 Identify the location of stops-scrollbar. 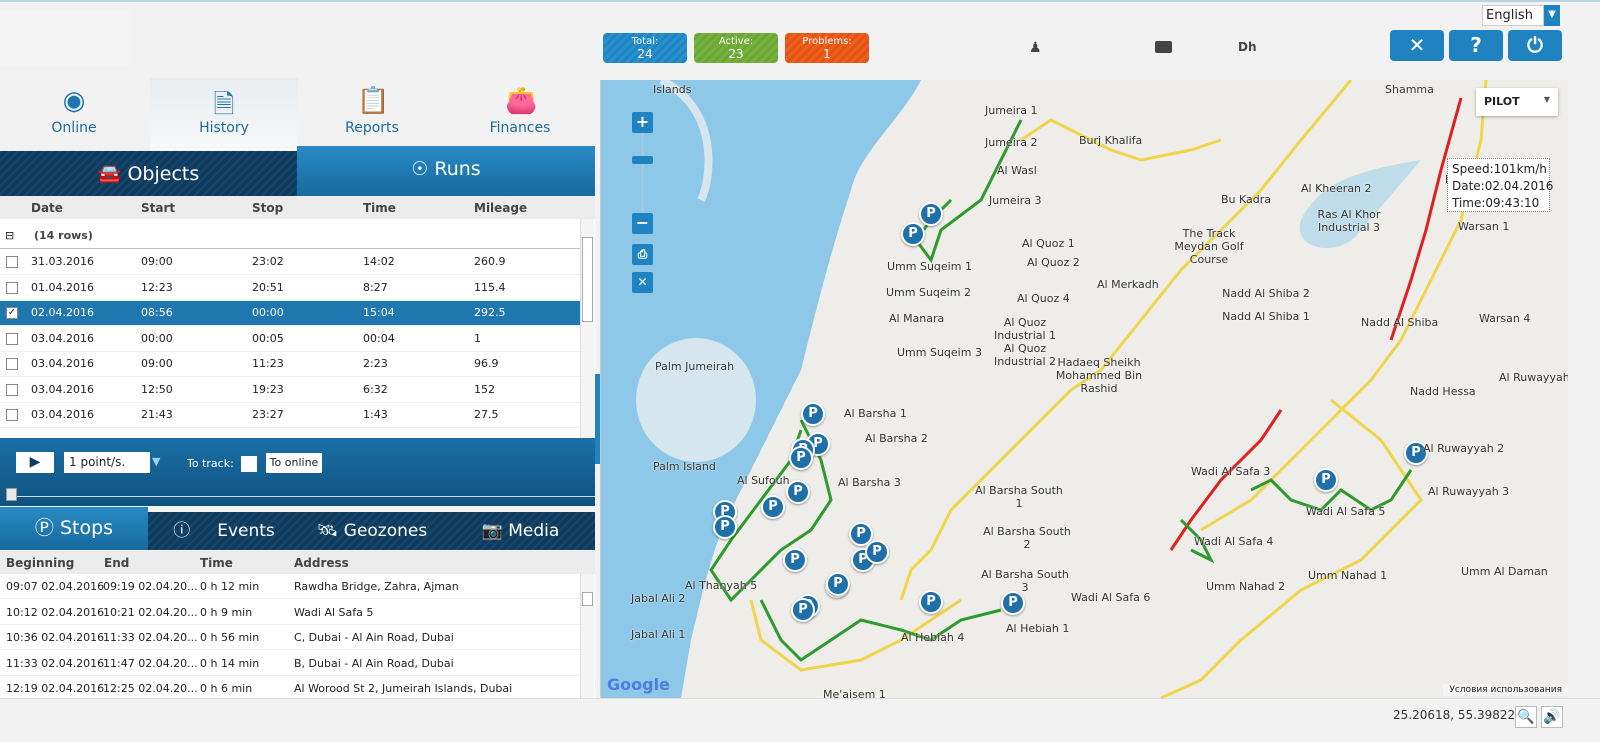
(587, 636).